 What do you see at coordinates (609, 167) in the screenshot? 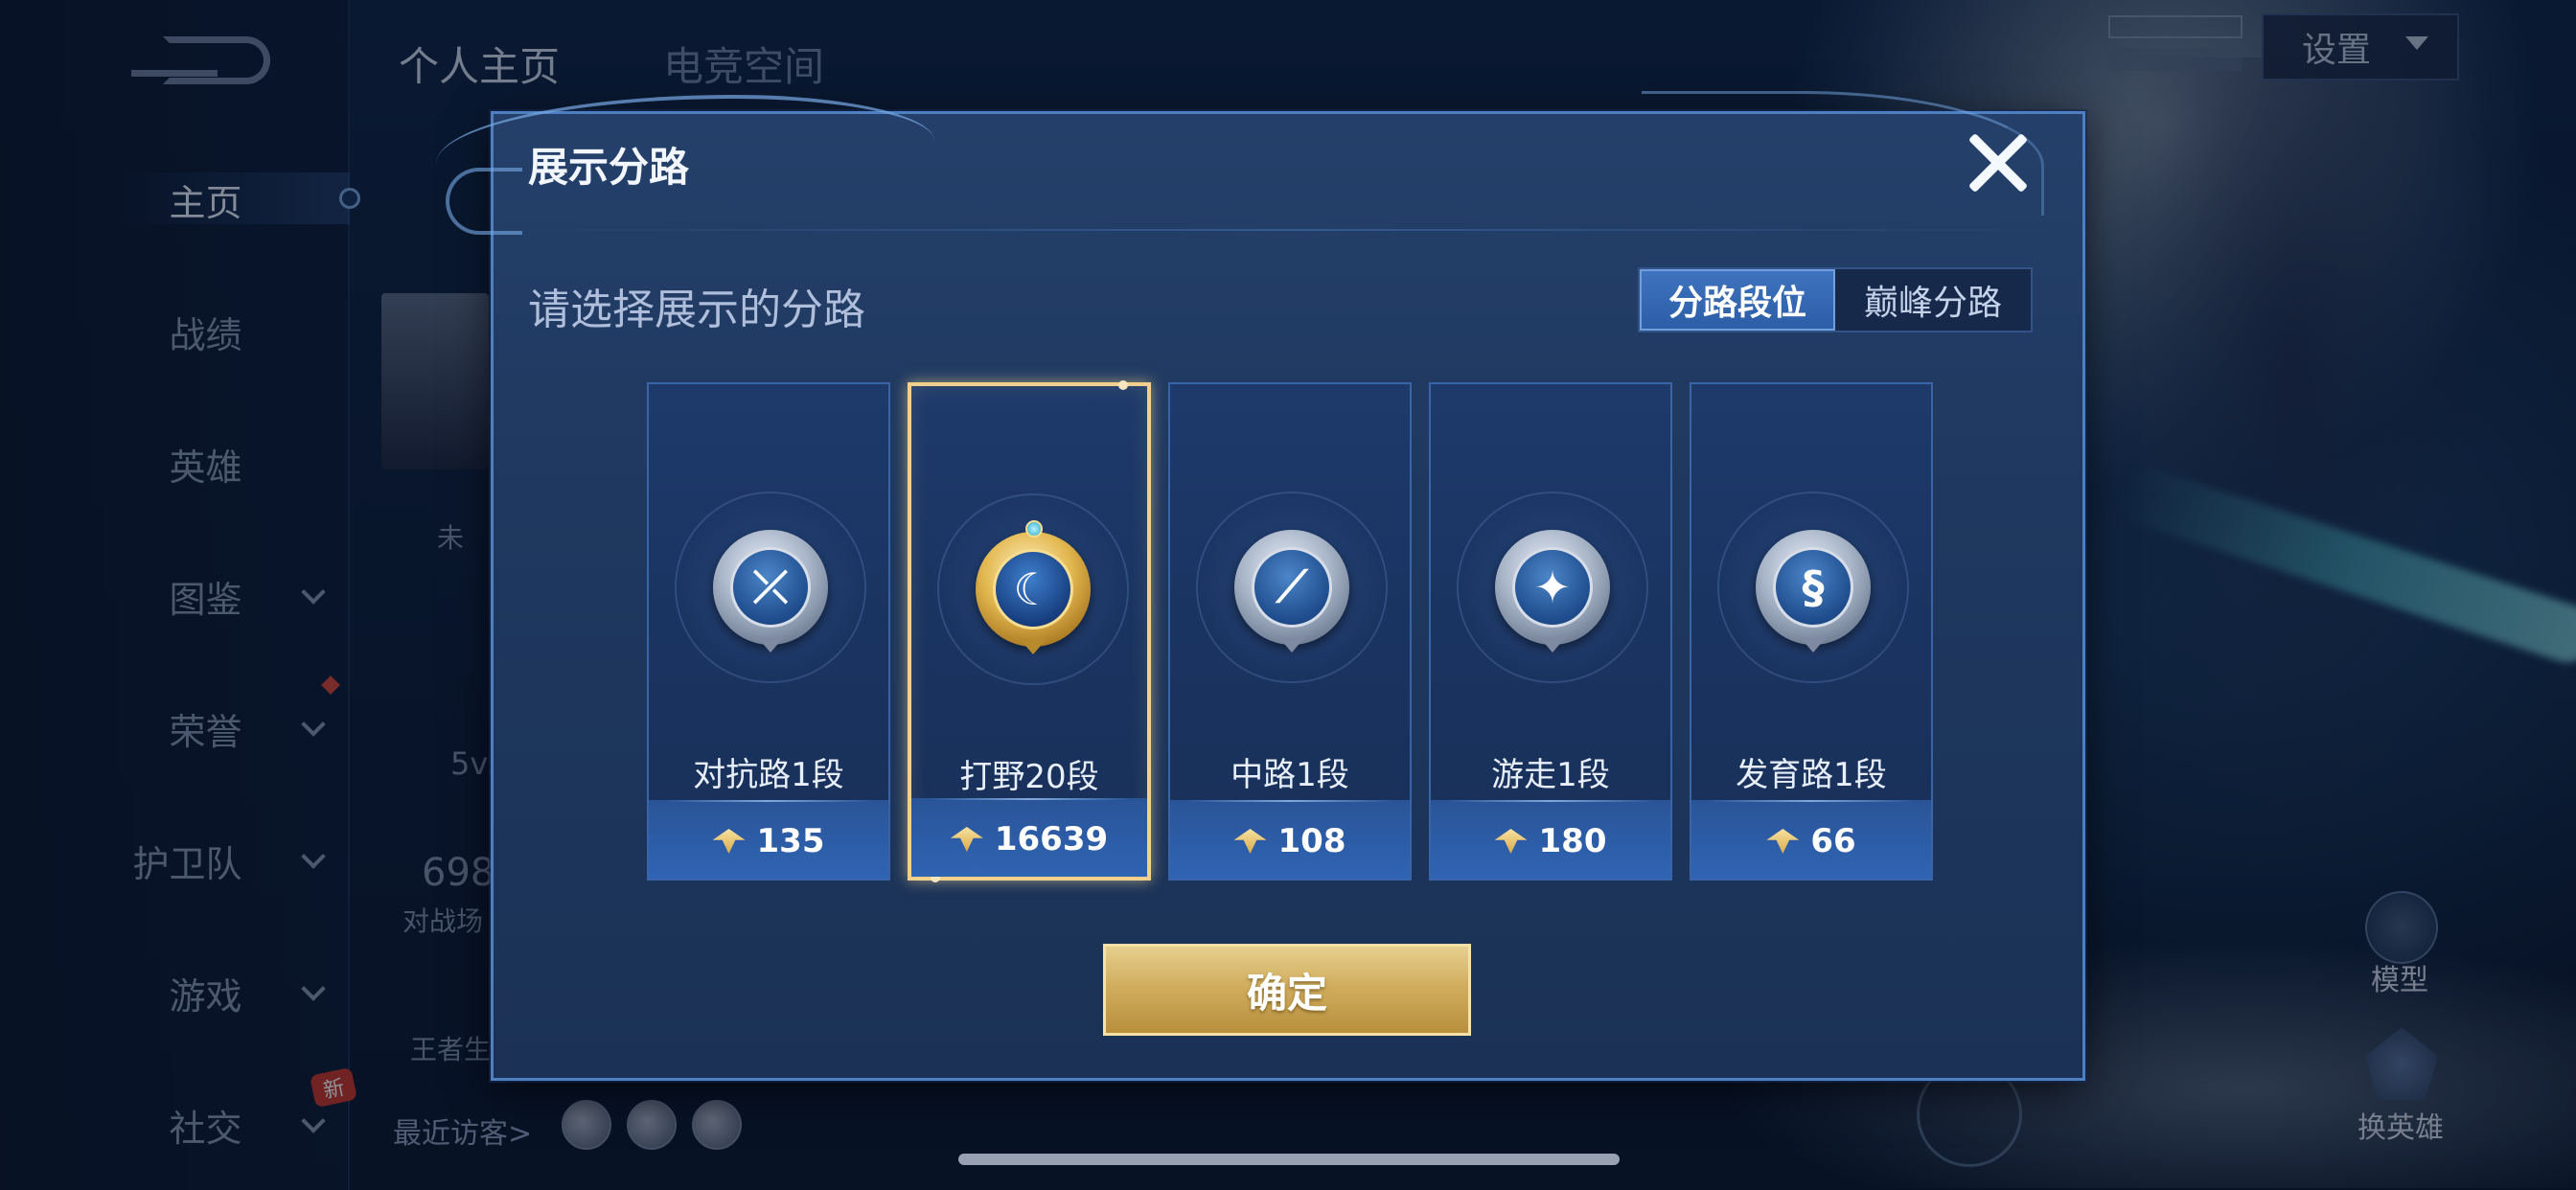
I see `dialog-title: 展示分路` at bounding box center [609, 167].